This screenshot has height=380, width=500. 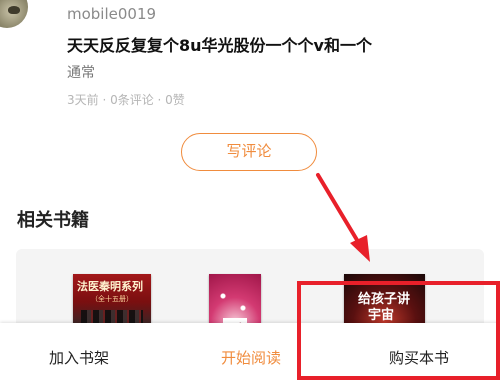 What do you see at coordinates (110, 286) in the screenshot?
I see `book-cover-title: 法医秦明系列` at bounding box center [110, 286].